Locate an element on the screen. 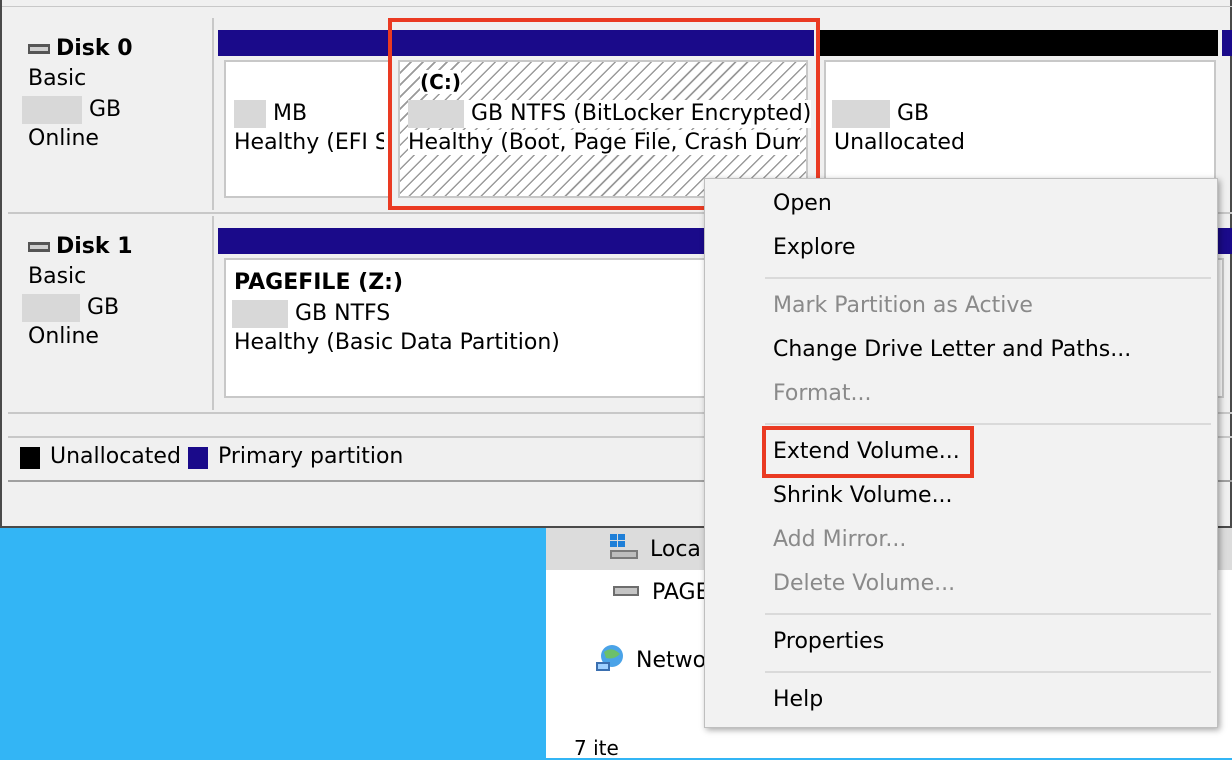 This screenshot has width=1232, height=760. disk-1-status: Online is located at coordinates (63, 336).